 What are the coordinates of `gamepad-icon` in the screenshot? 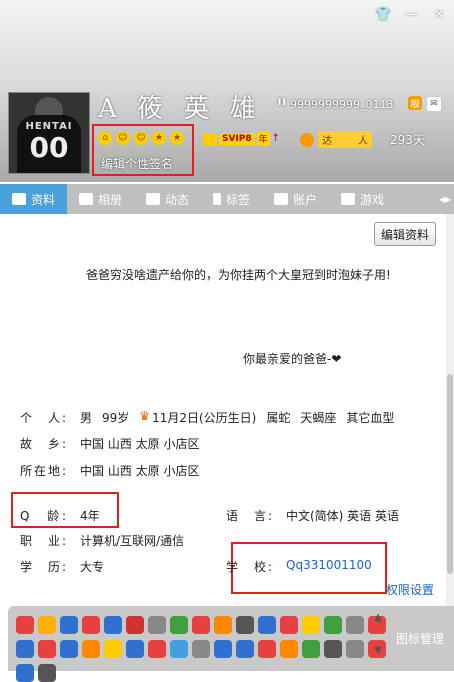 It's located at (348, 199).